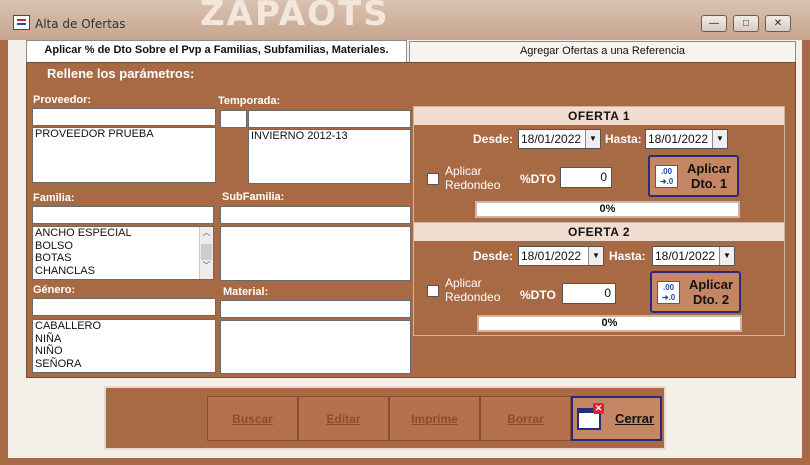 The image size is (810, 465). What do you see at coordinates (551, 139) in the screenshot?
I see `oferta-1-desde-value: 18/01/2022` at bounding box center [551, 139].